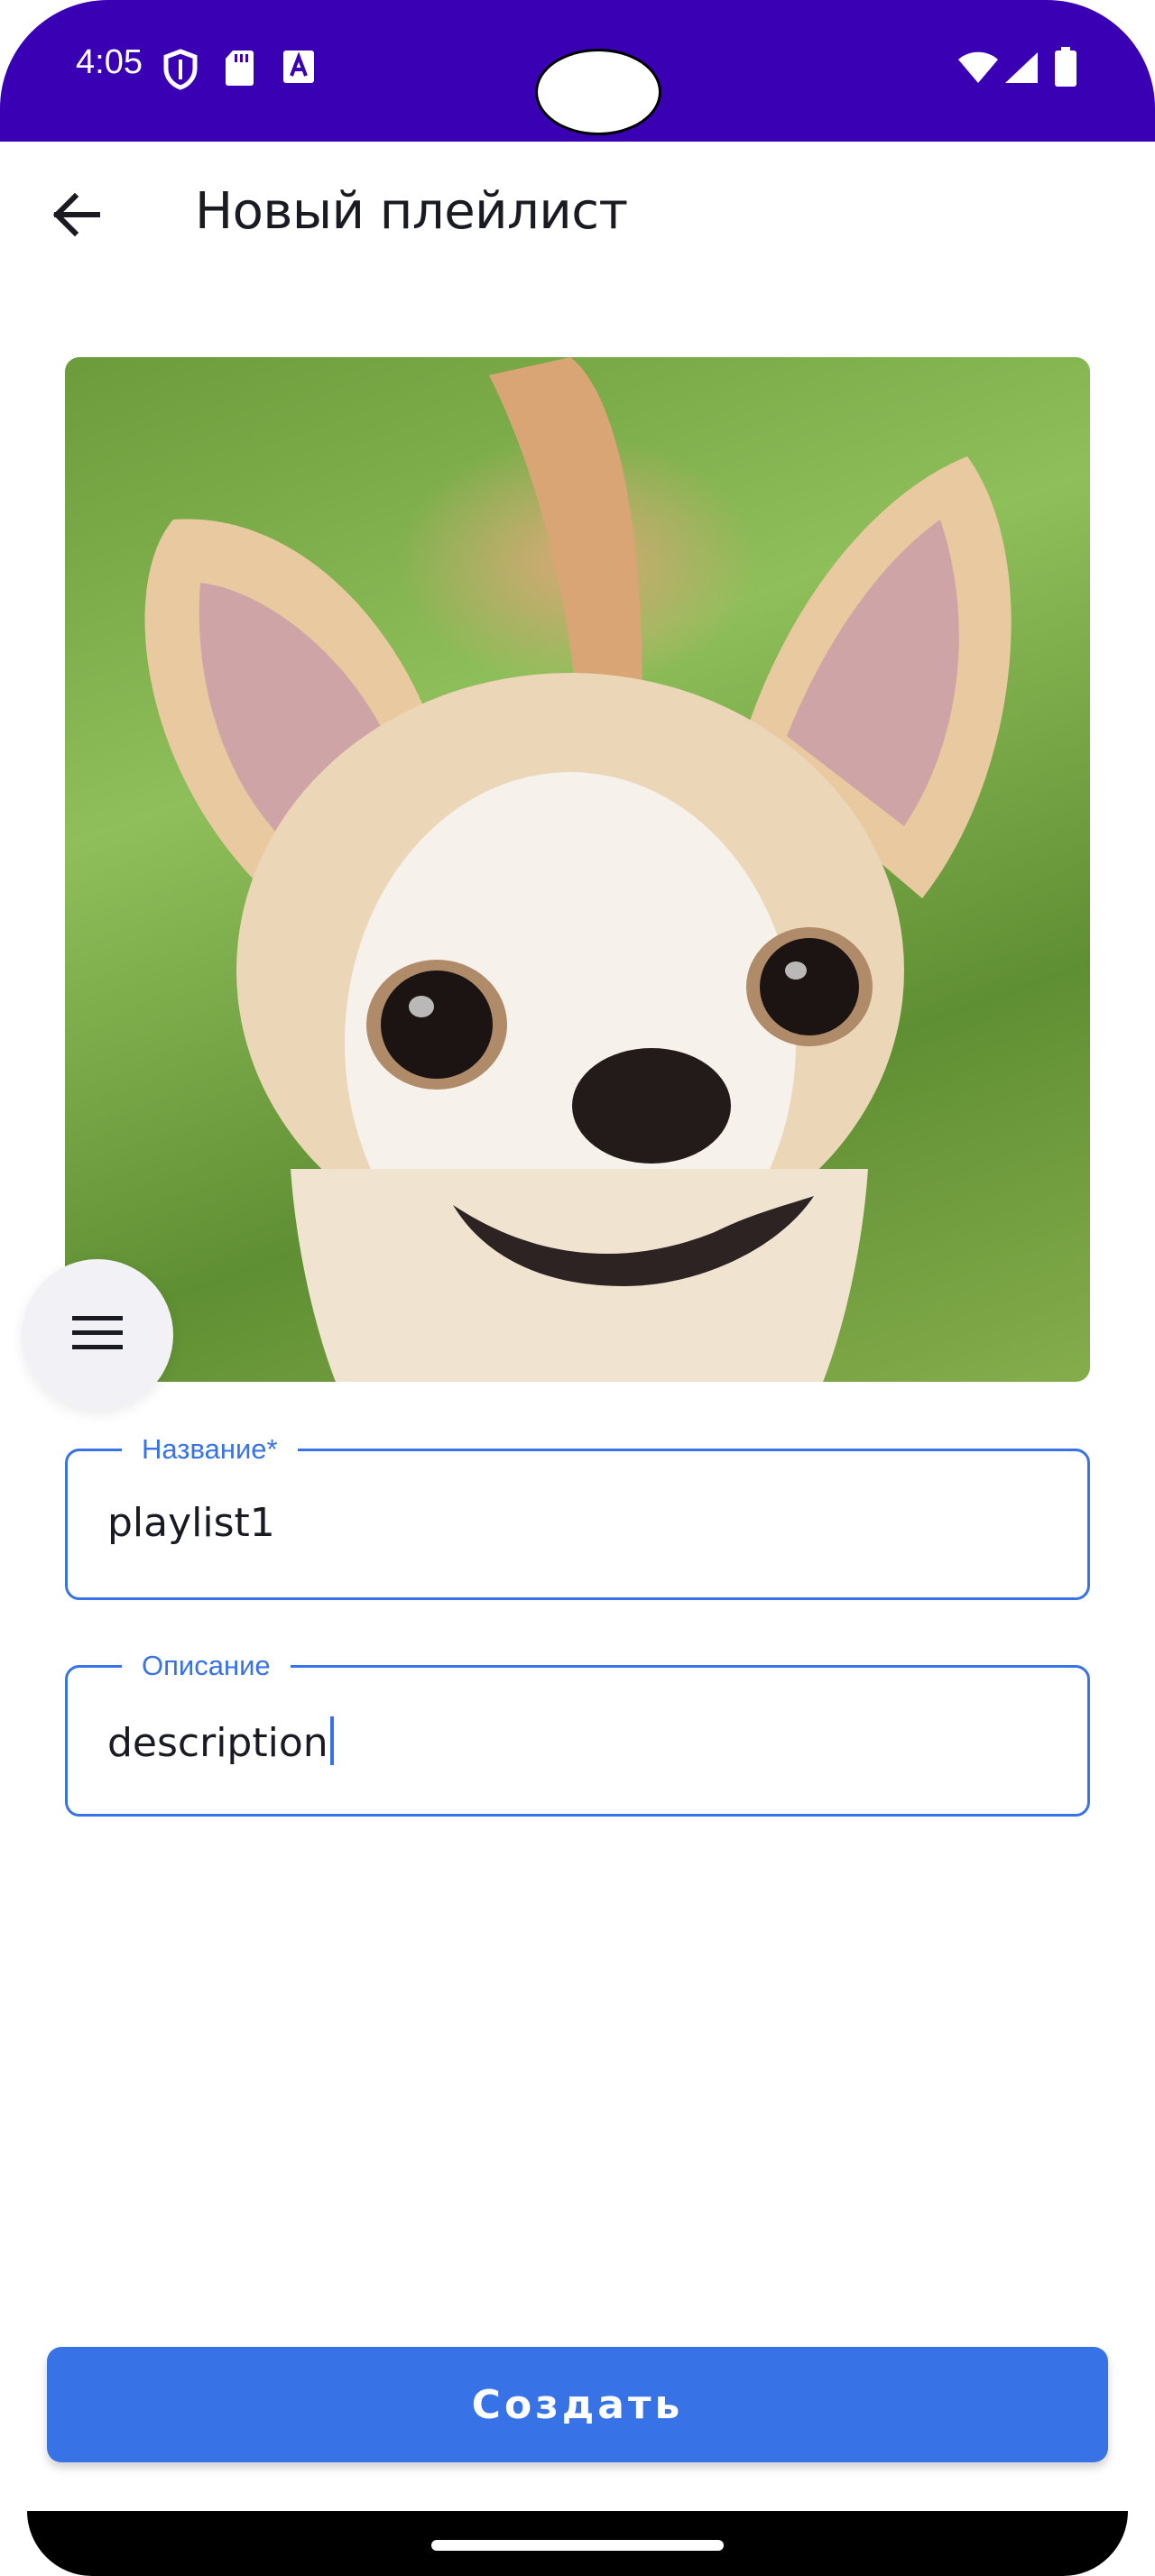 Image resolution: width=1155 pixels, height=2576 pixels. I want to click on camera-cutout, so click(598, 92).